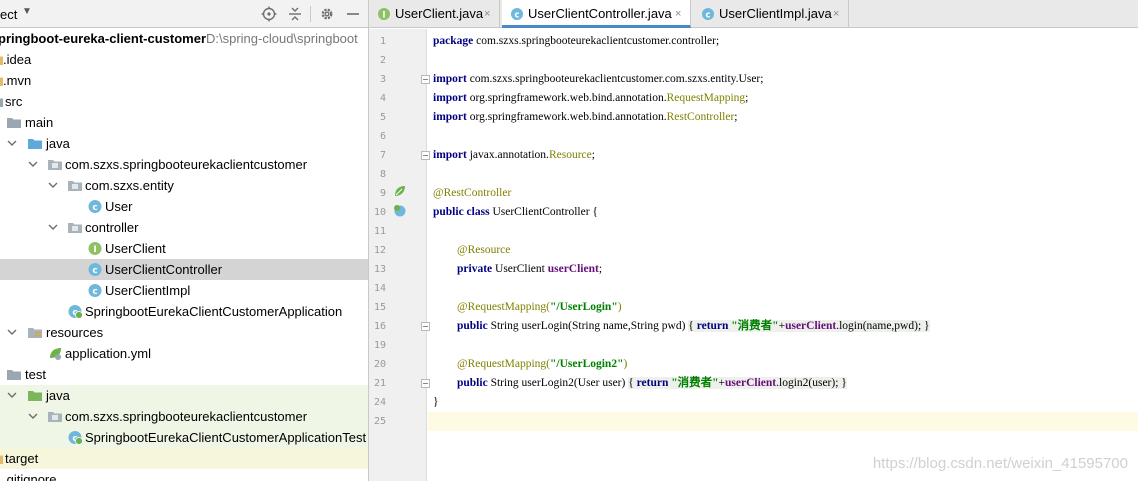 The image size is (1138, 481). Describe the element at coordinates (184, 332) in the screenshot. I see `tree-item-resources: resources` at that location.